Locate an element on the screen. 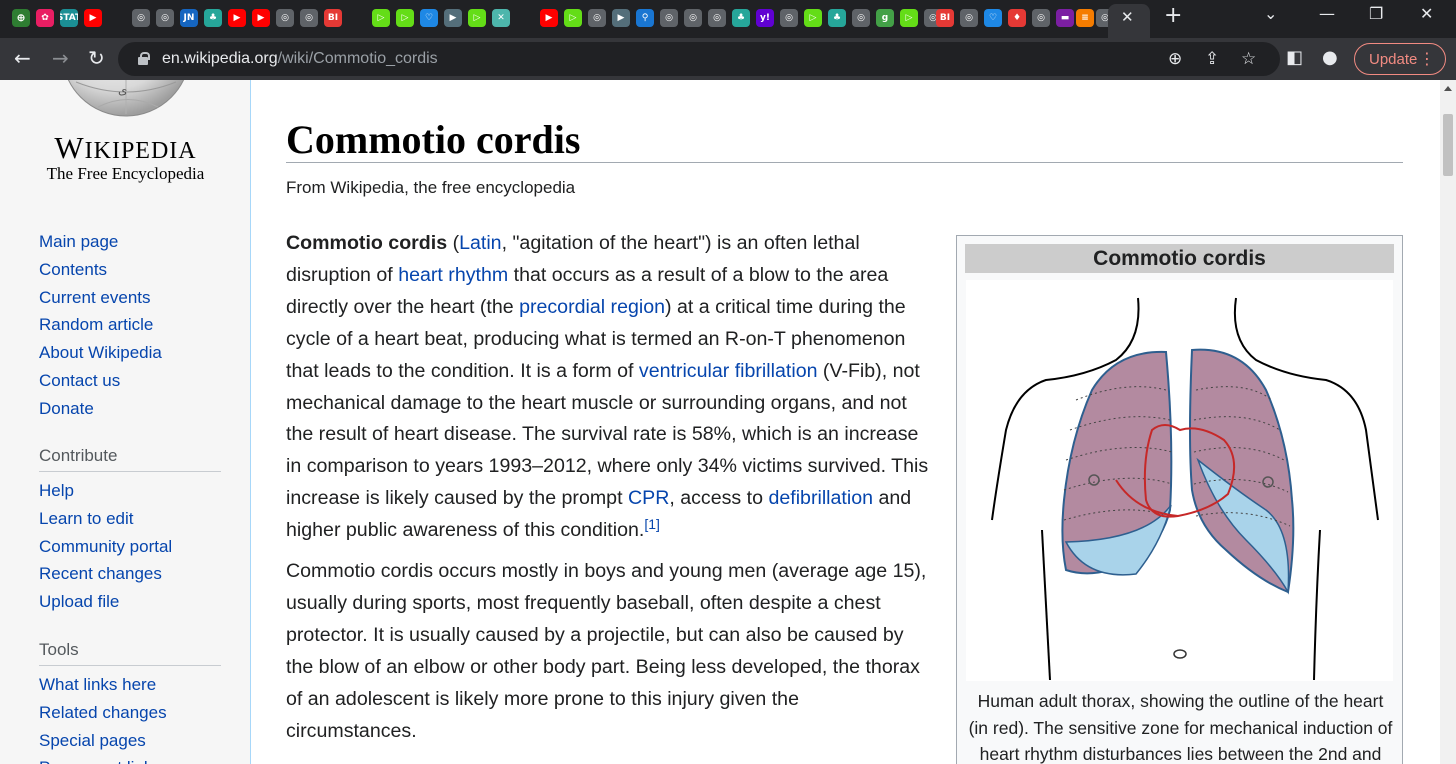 The width and height of the screenshot is (1456, 764). minimize-button: — is located at coordinates (1327, 13).